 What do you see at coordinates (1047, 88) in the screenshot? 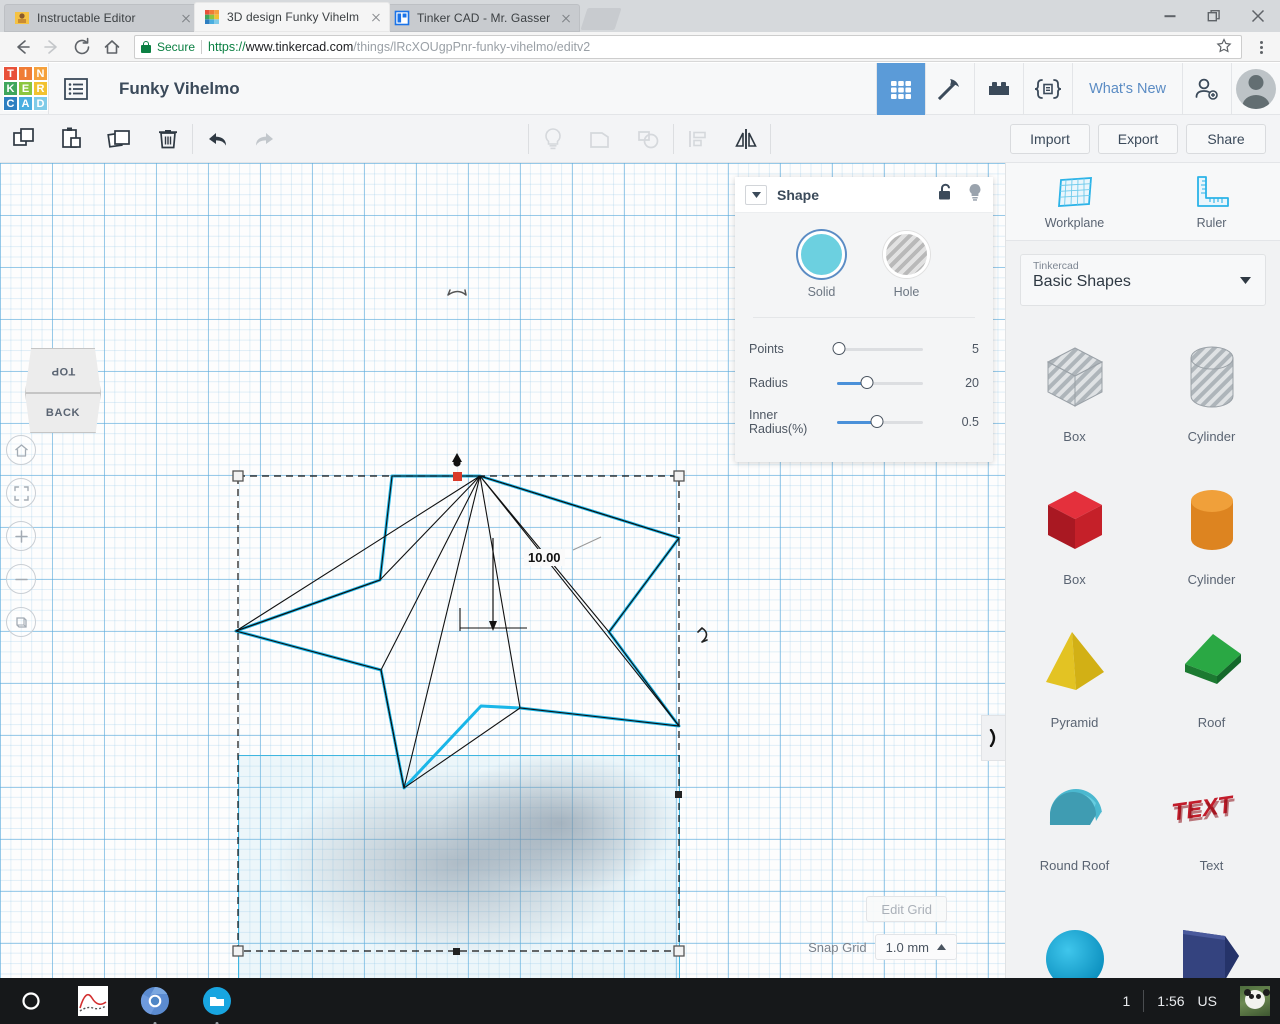
I see `codeblocks-icon` at bounding box center [1047, 88].